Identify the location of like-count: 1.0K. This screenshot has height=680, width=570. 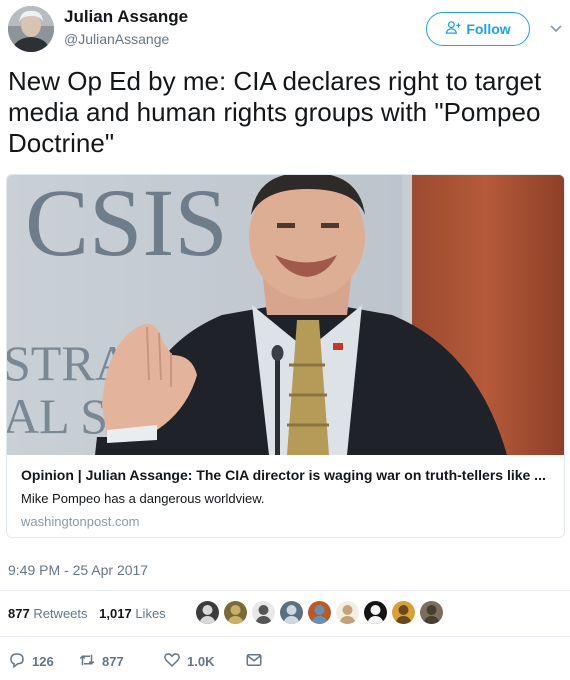
(201, 661).